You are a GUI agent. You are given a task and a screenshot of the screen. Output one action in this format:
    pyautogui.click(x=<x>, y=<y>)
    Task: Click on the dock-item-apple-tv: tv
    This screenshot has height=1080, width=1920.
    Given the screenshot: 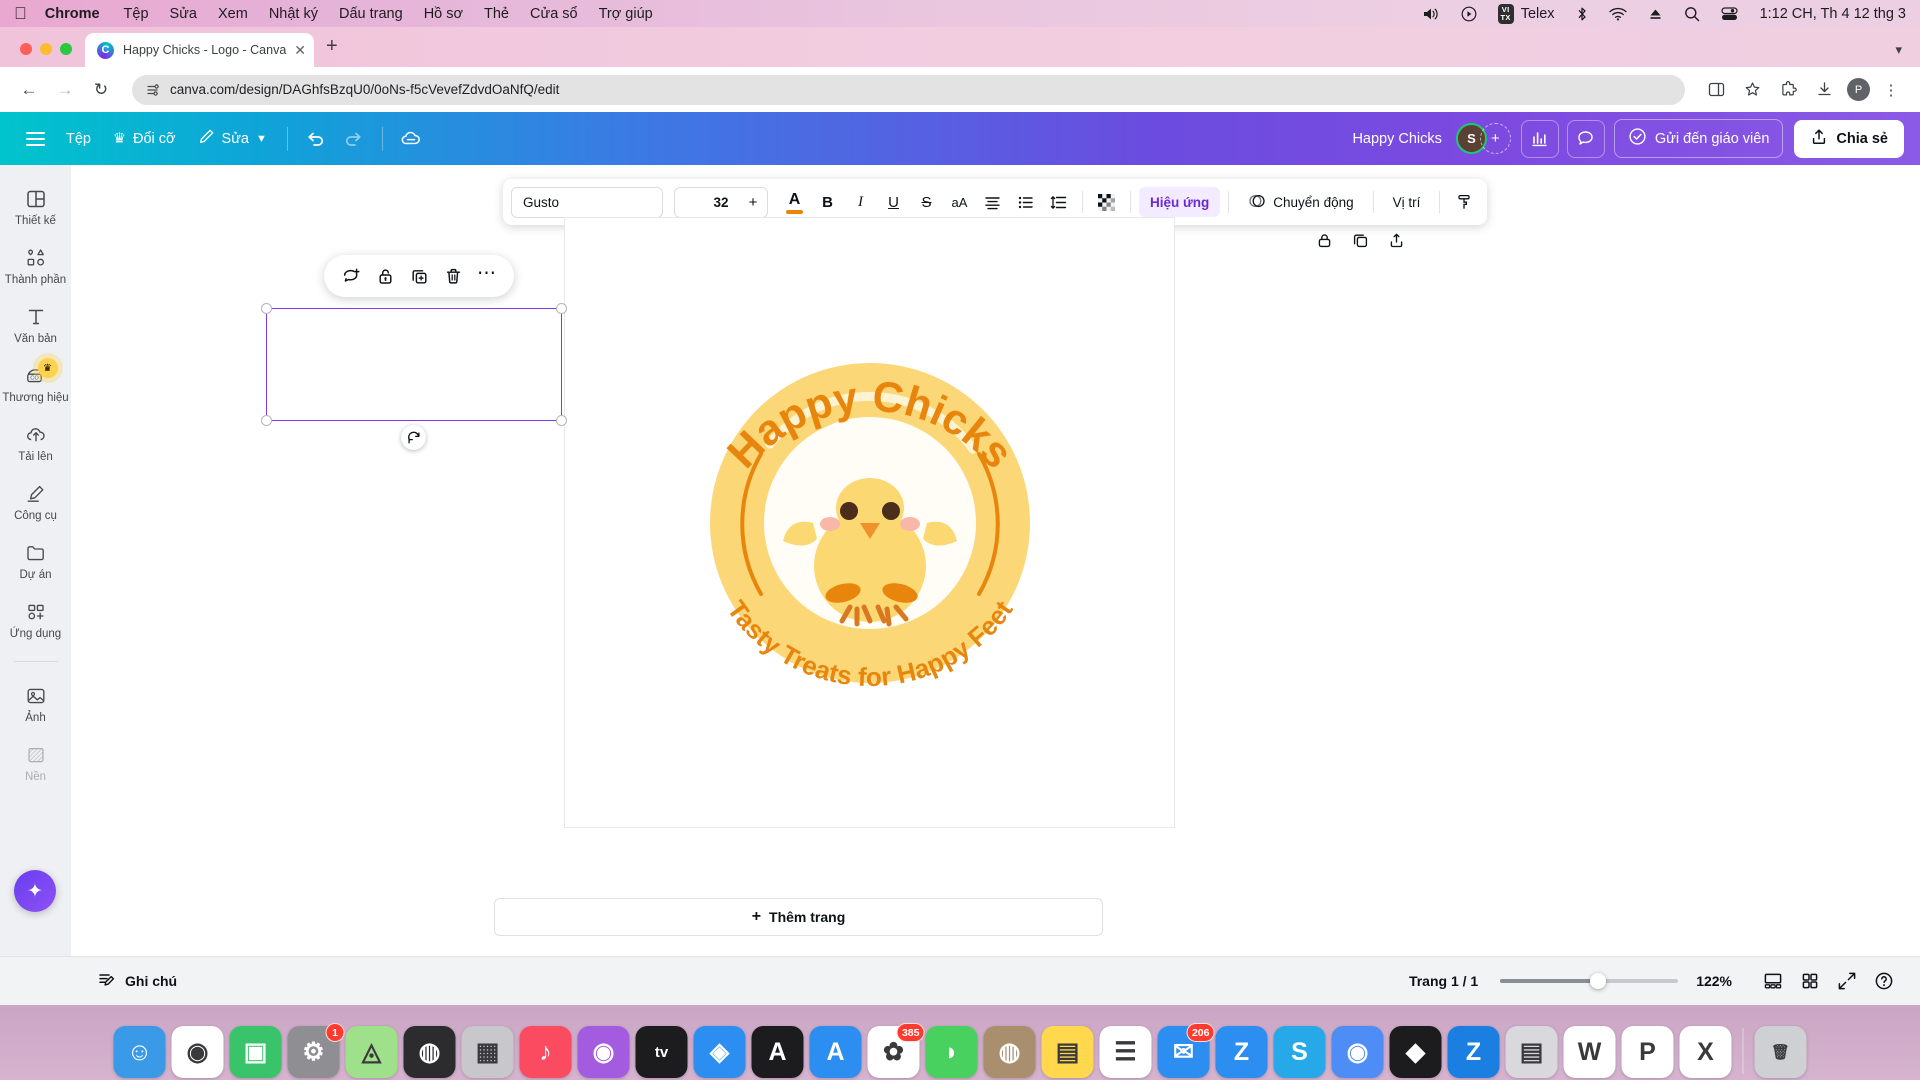 What is the action you would take?
    pyautogui.click(x=661, y=1052)
    